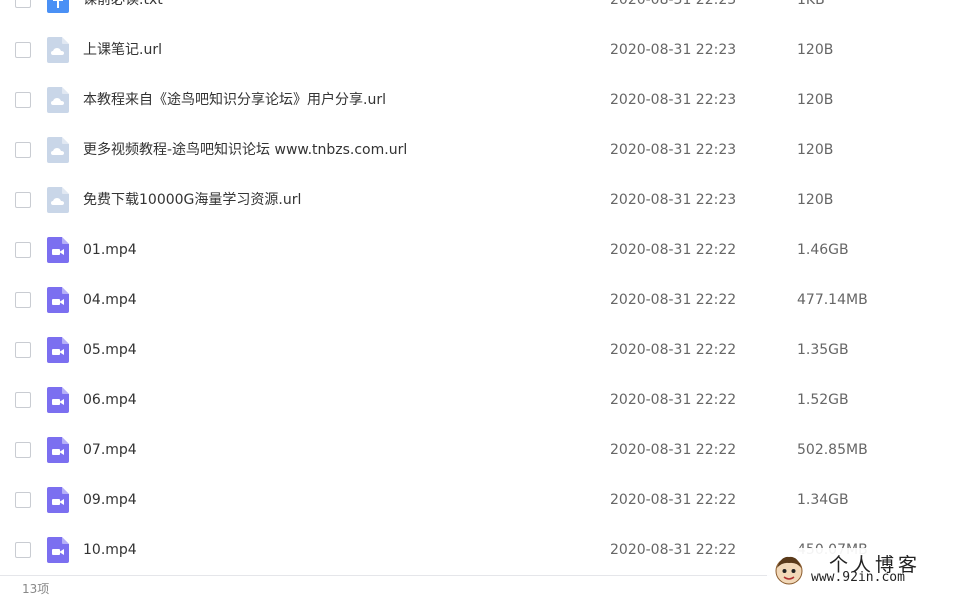 This screenshot has width=963, height=596. What do you see at coordinates (245, 150) in the screenshot?
I see `file-name: 更多视频教程-途鸟吧知识论坛 www.tnbzs.com.url` at bounding box center [245, 150].